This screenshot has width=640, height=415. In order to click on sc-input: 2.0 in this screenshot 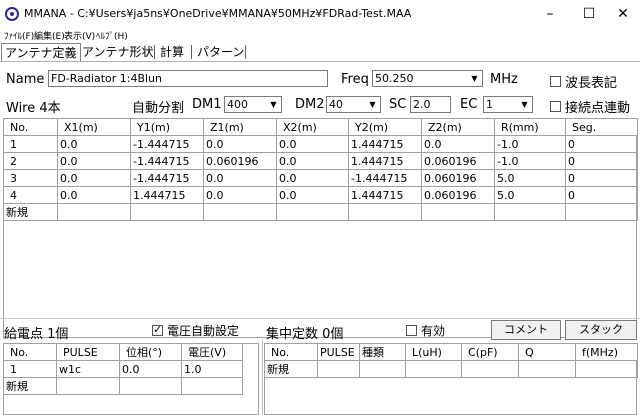, I will do `click(430, 104)`.